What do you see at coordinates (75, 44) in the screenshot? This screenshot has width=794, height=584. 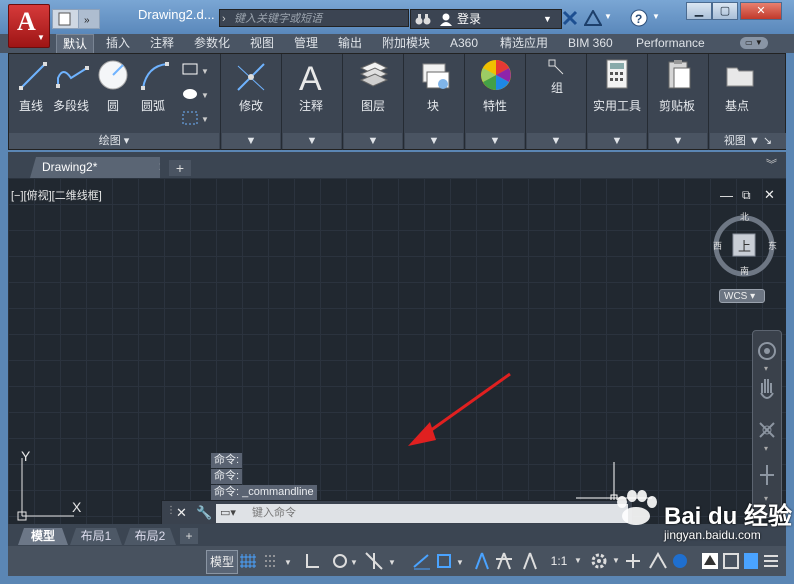 I see `tab-home: 默认` at bounding box center [75, 44].